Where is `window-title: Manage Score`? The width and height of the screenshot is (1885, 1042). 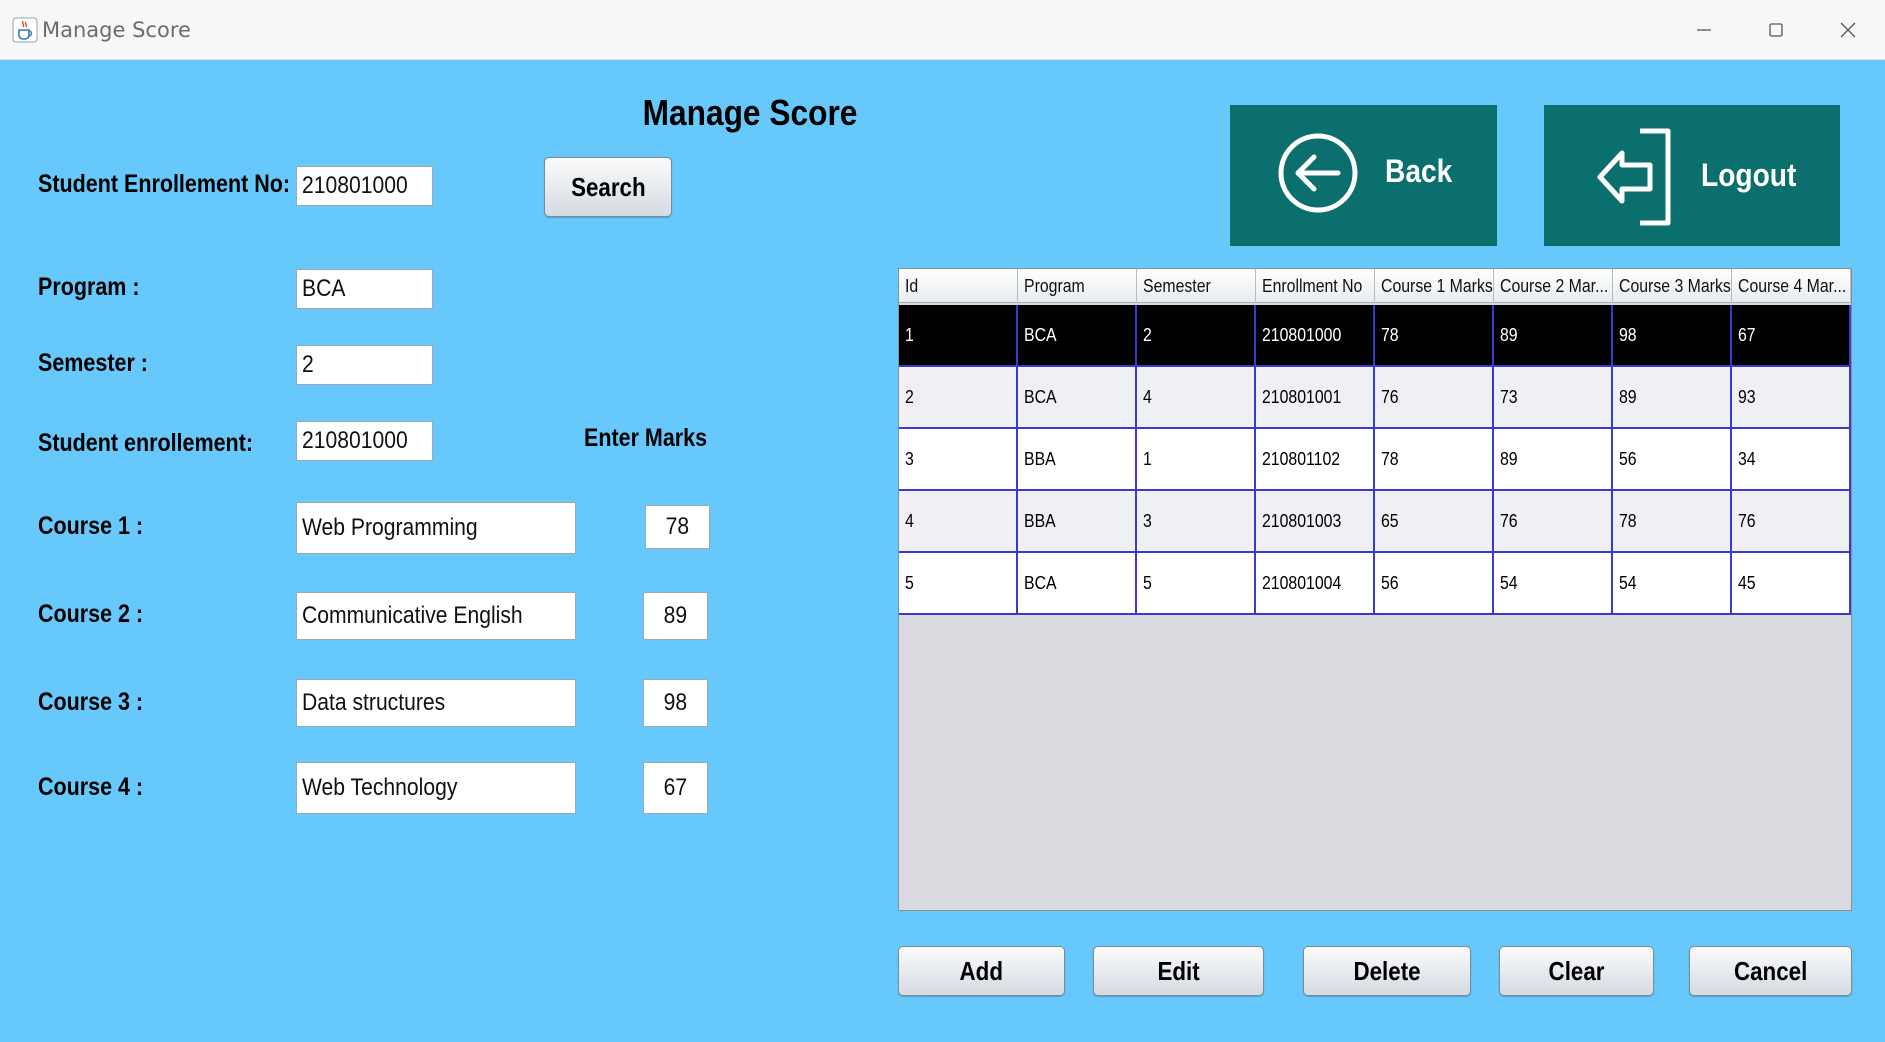
window-title: Manage Score is located at coordinates (116, 30).